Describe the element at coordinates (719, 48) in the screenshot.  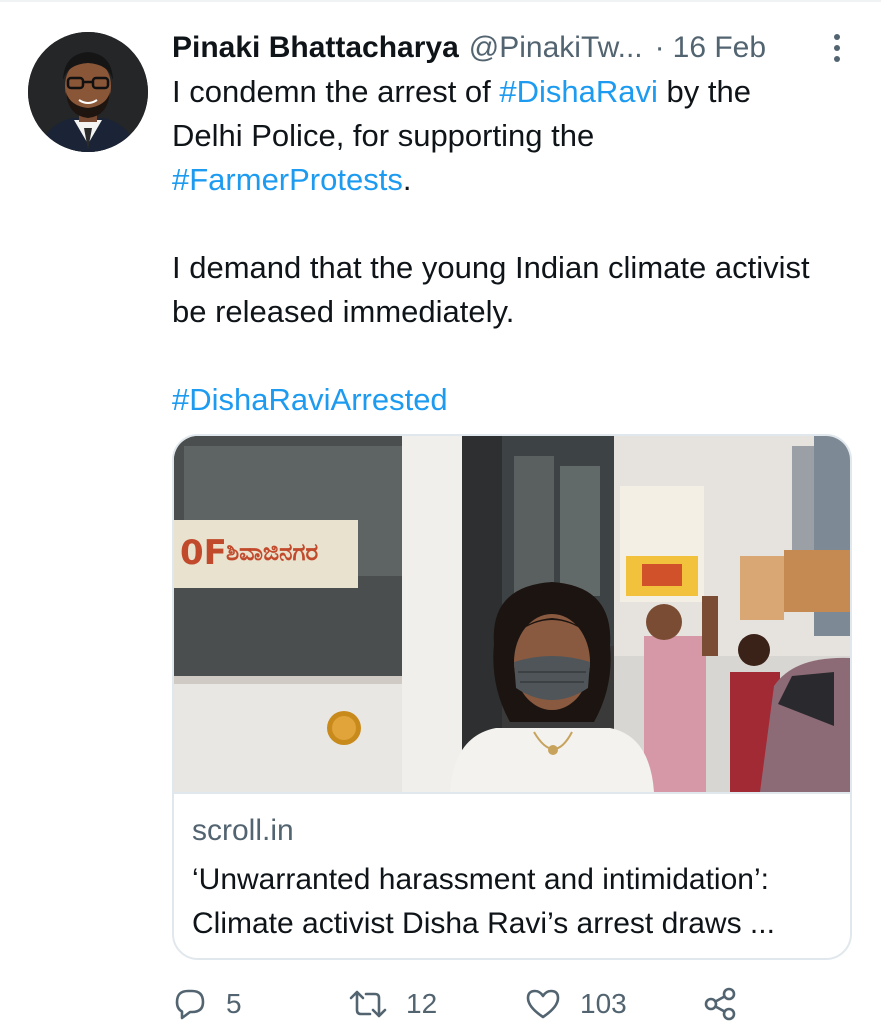
I see `post-date: 16 Feb` at that location.